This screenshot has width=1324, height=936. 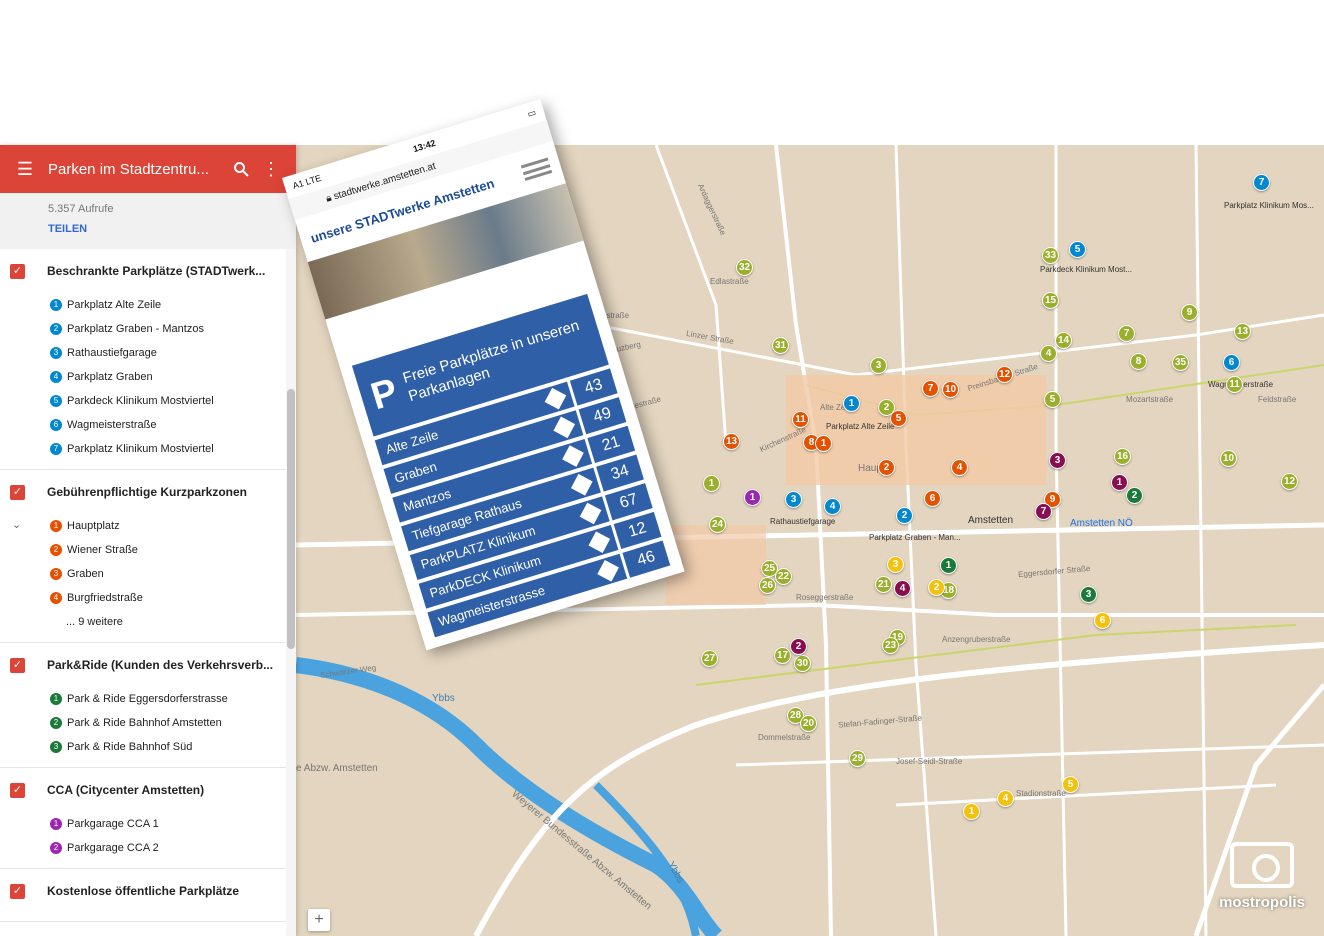 What do you see at coordinates (148, 377) in the screenshot?
I see `layer-item: 4 Parkplatz Graben` at bounding box center [148, 377].